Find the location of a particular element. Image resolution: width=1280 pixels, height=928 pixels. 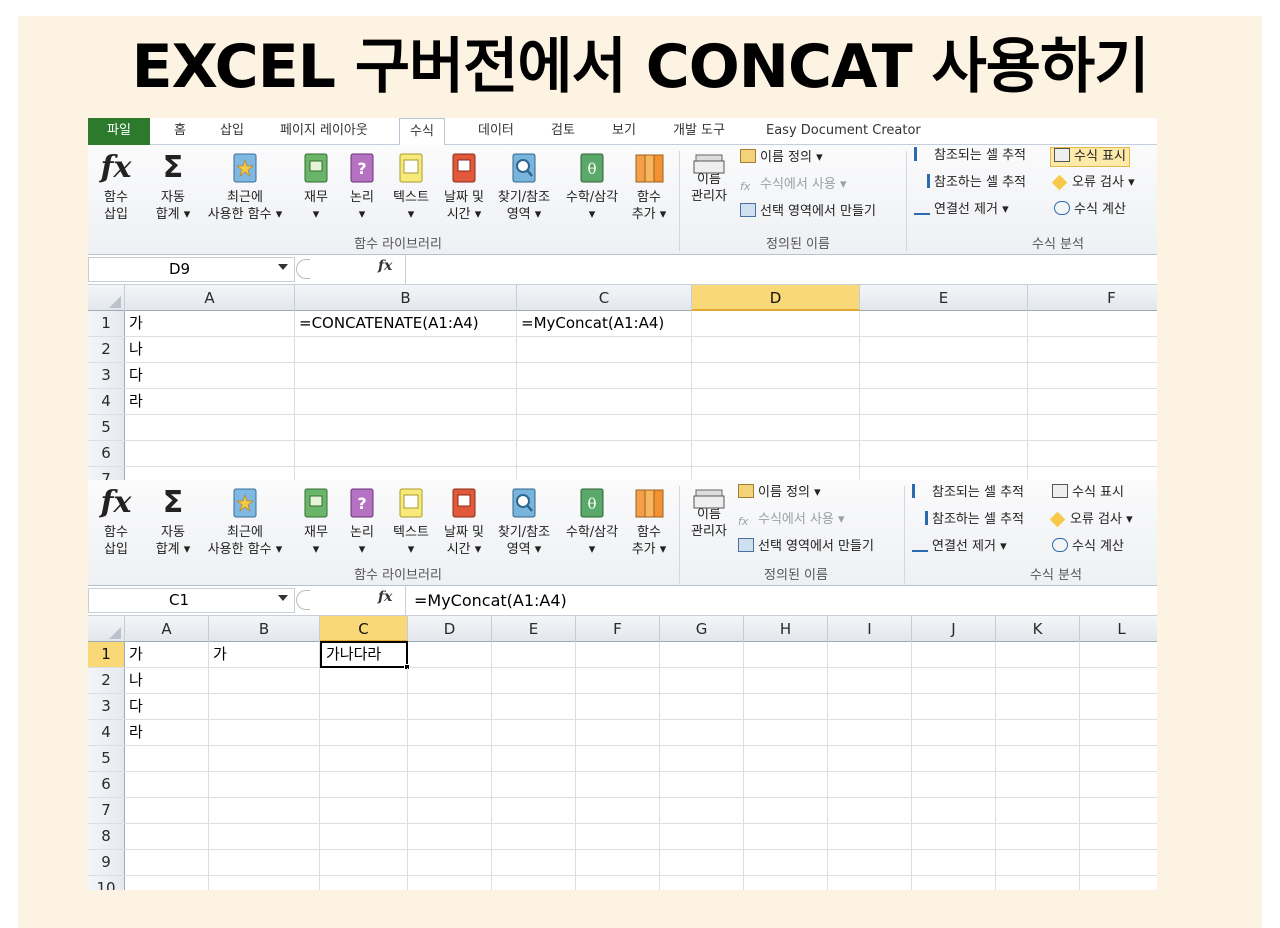

cell-l10 is located at coordinates (1118, 883).